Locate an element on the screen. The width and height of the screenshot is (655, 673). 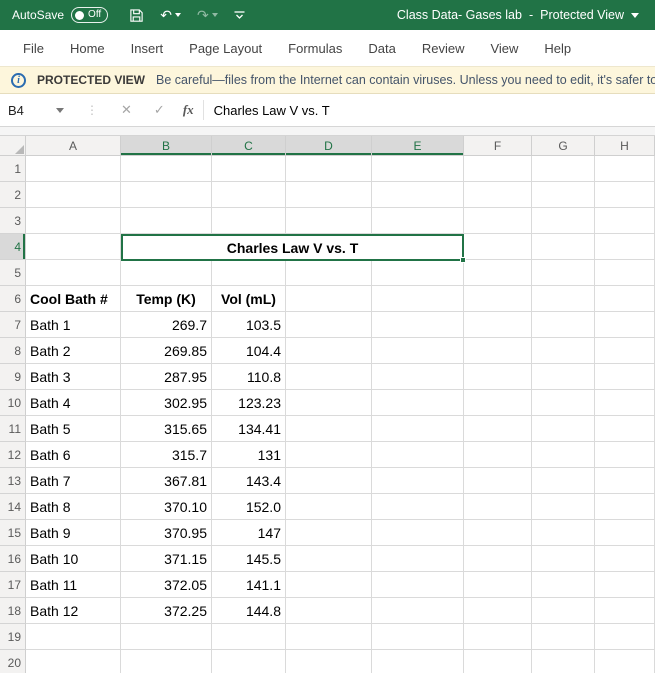
cell-D9 is located at coordinates (329, 377).